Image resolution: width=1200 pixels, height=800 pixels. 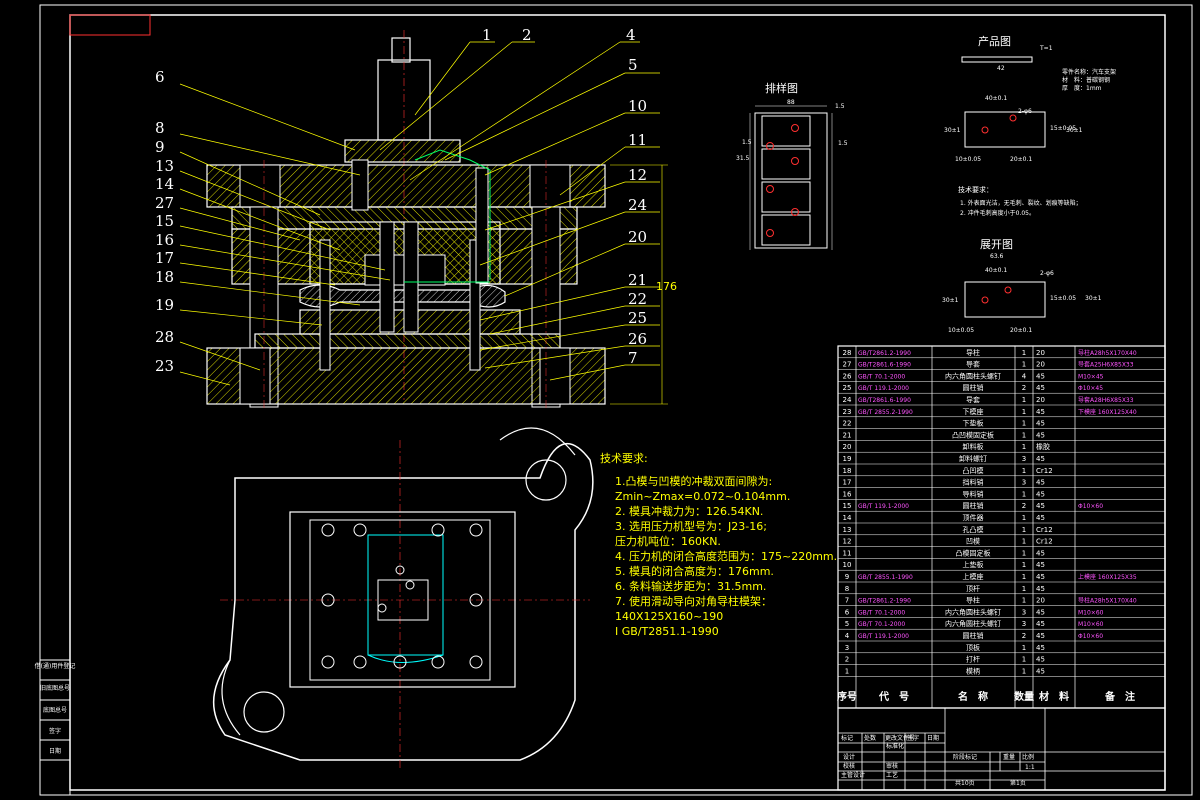 I want to click on bom-cell-name: 凸凹模, so click(x=973, y=470).